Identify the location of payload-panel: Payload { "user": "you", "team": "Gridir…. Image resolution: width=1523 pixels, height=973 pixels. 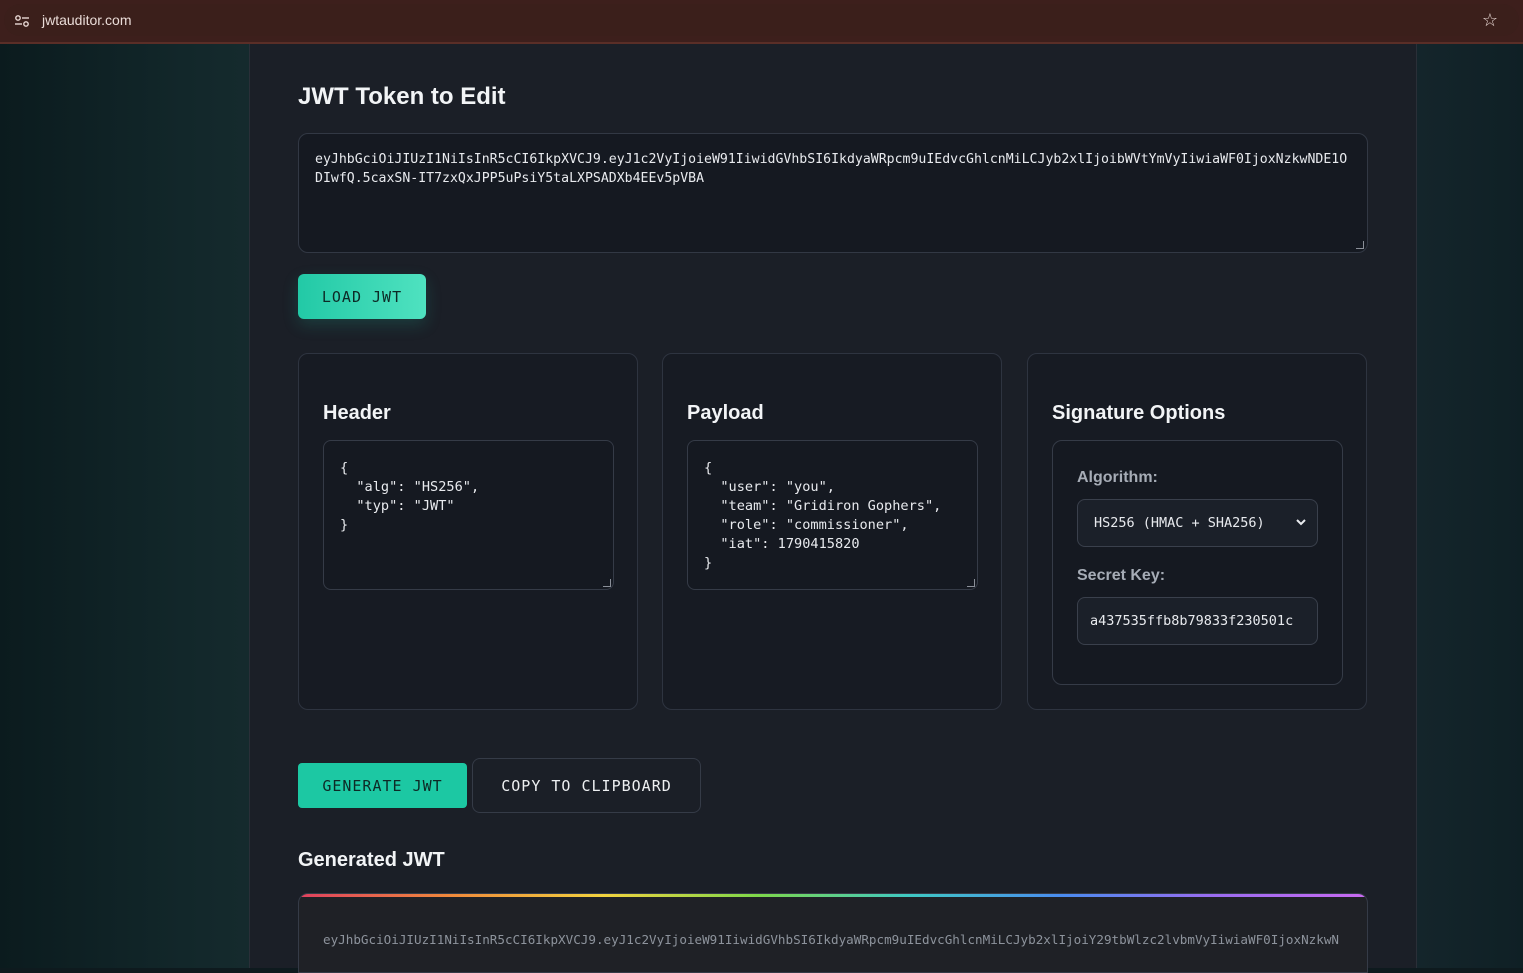
(832, 531).